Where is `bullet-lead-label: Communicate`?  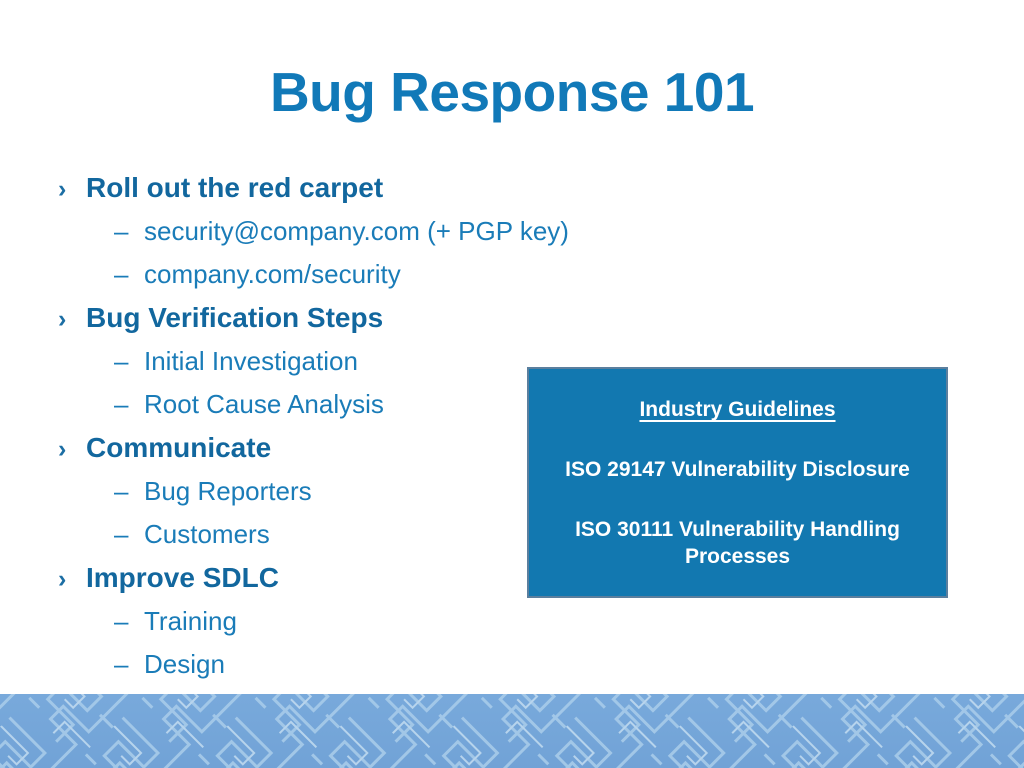
bullet-lead-label: Communicate is located at coordinates (179, 447).